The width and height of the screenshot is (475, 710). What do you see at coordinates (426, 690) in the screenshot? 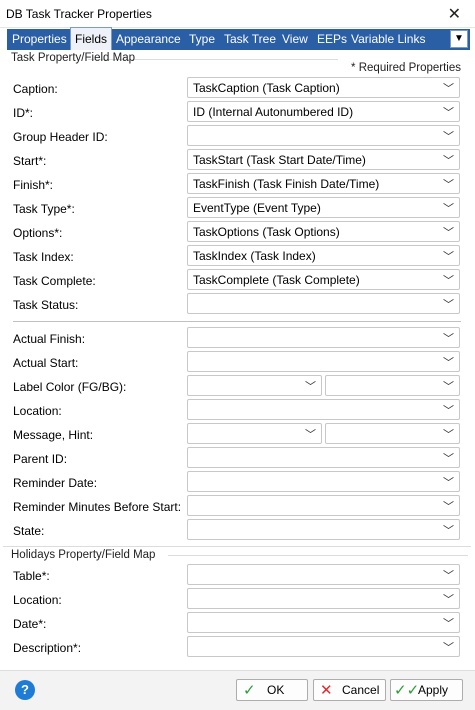
I see `apply-button: ✓✓ Apply` at bounding box center [426, 690].